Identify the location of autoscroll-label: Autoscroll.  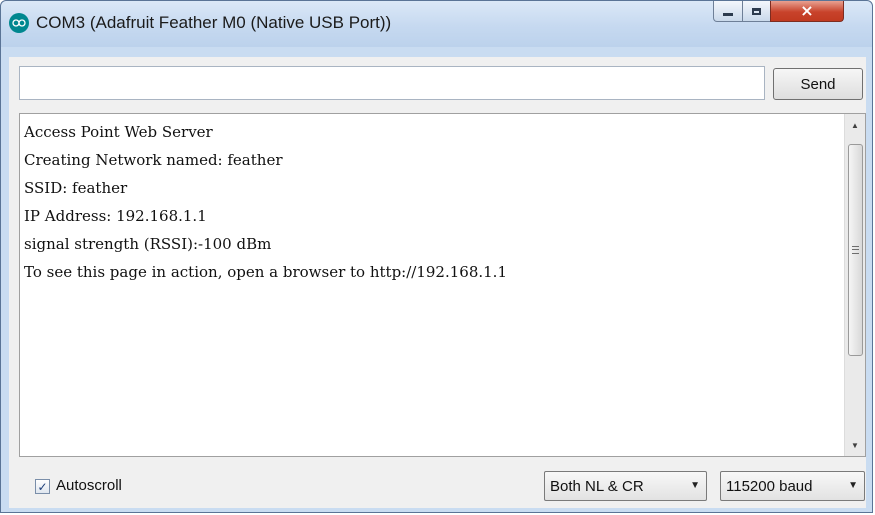
(89, 485).